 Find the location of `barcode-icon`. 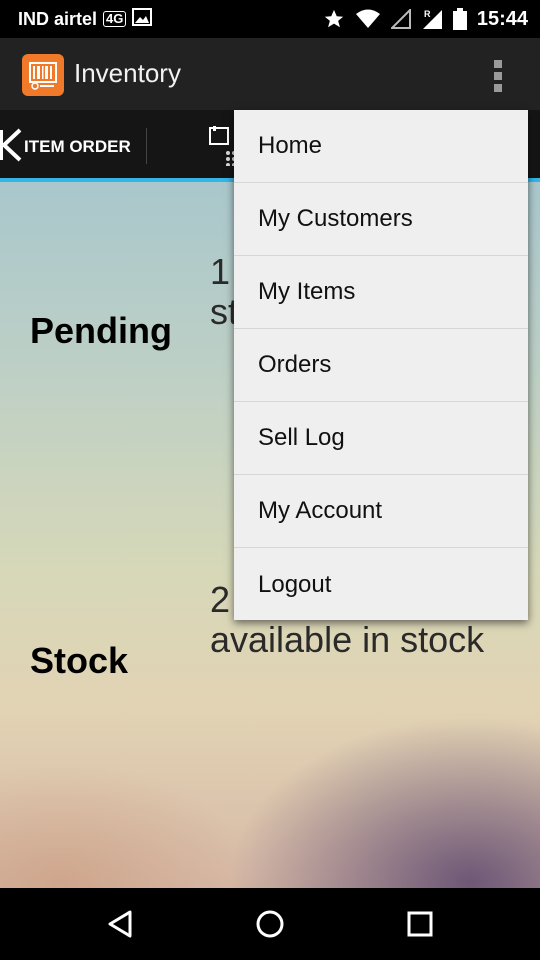

barcode-icon is located at coordinates (43, 75).